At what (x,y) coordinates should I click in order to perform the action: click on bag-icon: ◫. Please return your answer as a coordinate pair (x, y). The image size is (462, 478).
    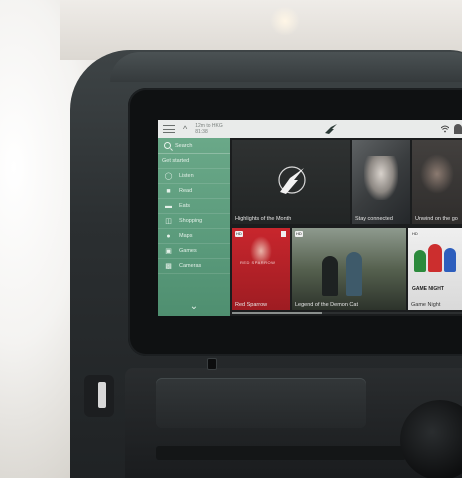
    Looking at the image, I should click on (168, 221).